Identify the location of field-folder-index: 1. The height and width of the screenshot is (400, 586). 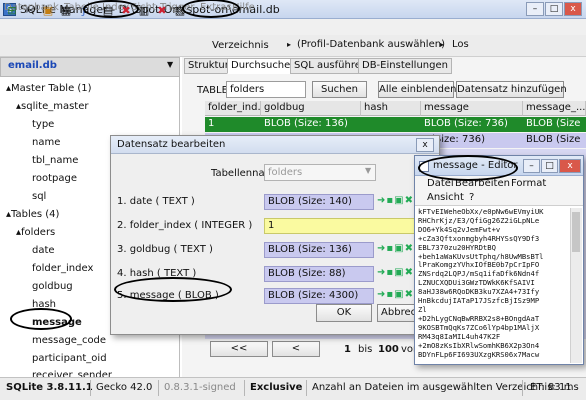
(344, 226).